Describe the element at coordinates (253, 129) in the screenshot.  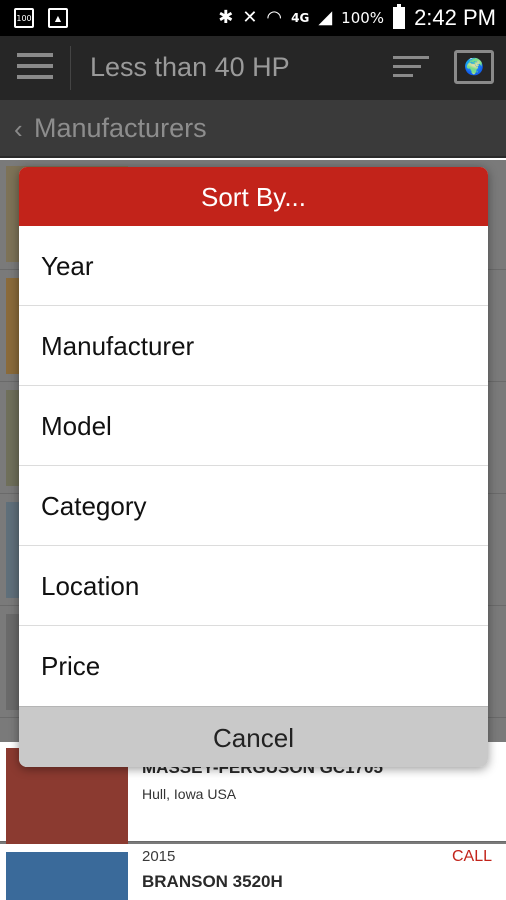
I see `breadcrumb: ‹ Manufacturers` at that location.